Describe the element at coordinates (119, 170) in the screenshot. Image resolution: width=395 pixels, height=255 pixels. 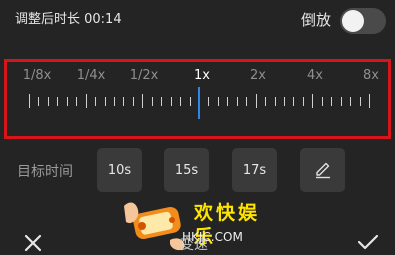
I see `target-time-10s-button: 10s` at that location.